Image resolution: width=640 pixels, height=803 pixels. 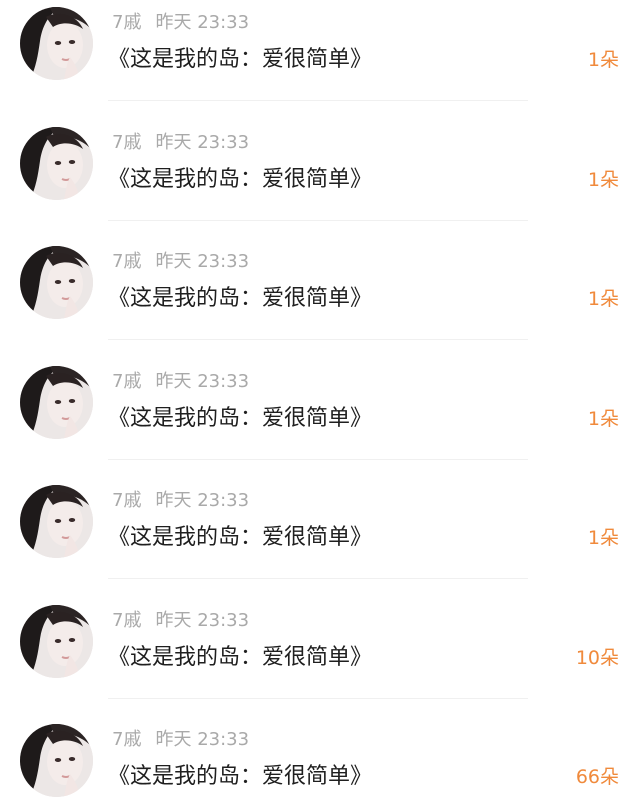 I want to click on gift-count: 66朵, so click(x=597, y=777).